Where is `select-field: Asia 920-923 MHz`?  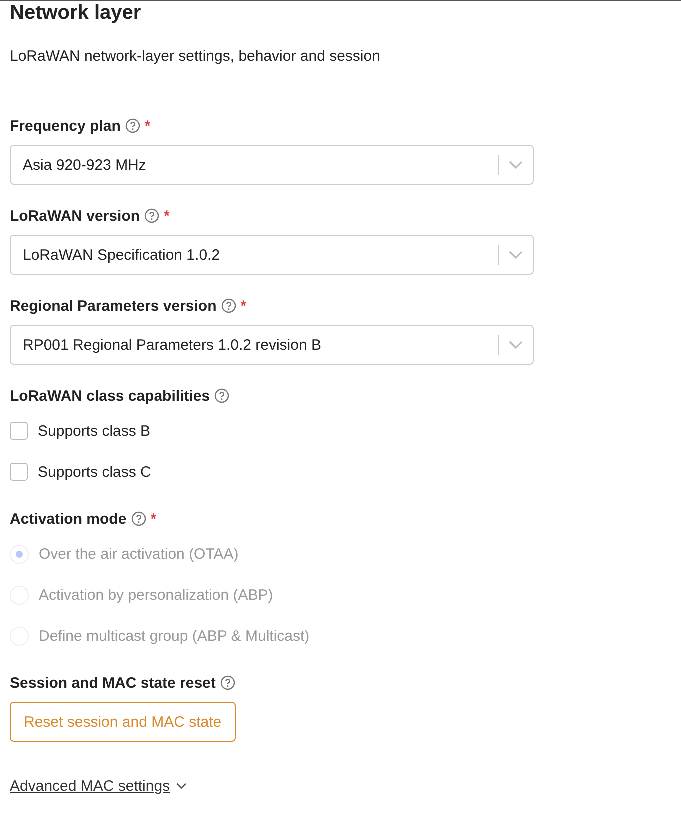
select-field: Asia 920-923 MHz is located at coordinates (272, 165).